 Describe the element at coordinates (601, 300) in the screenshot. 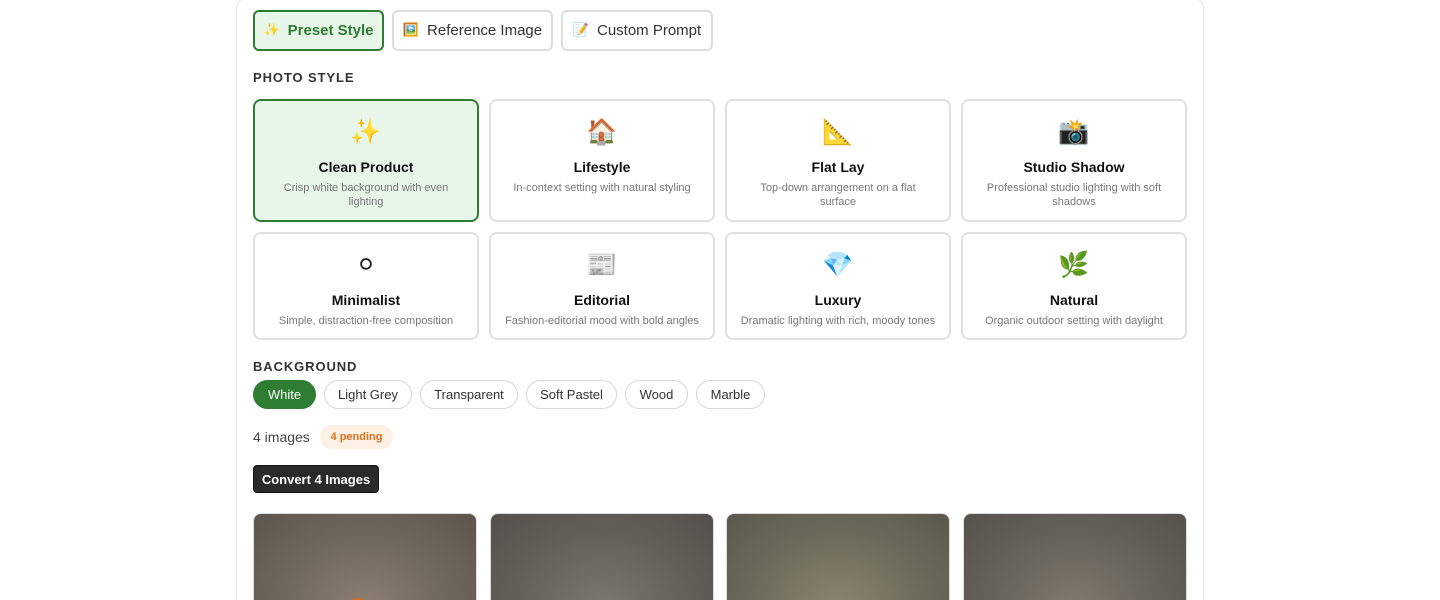

I see `style-card-title: Editorial` at that location.